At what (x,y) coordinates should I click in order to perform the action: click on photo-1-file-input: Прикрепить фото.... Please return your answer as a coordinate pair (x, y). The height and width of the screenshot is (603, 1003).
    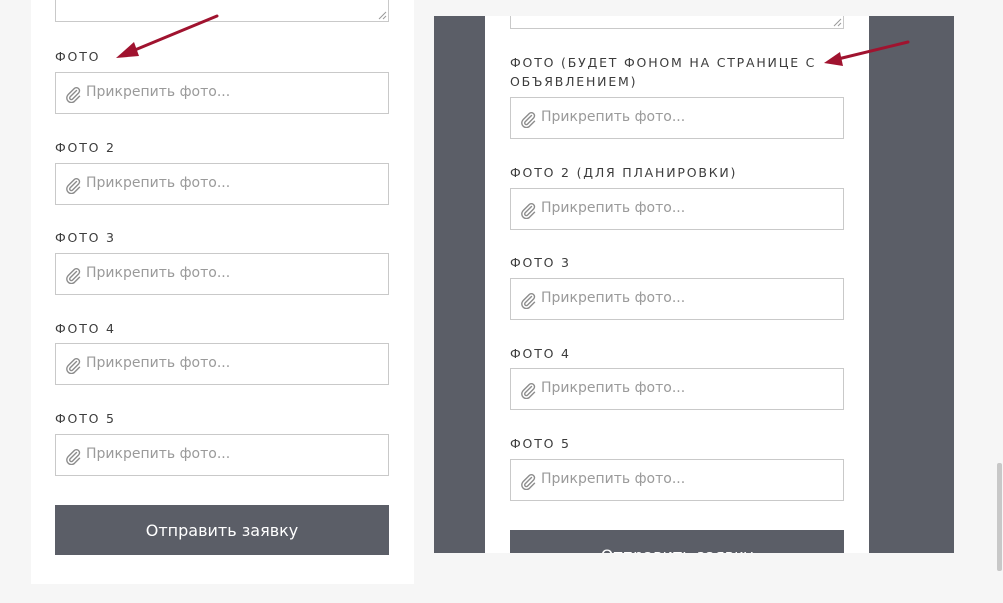
    Looking at the image, I should click on (222, 93).